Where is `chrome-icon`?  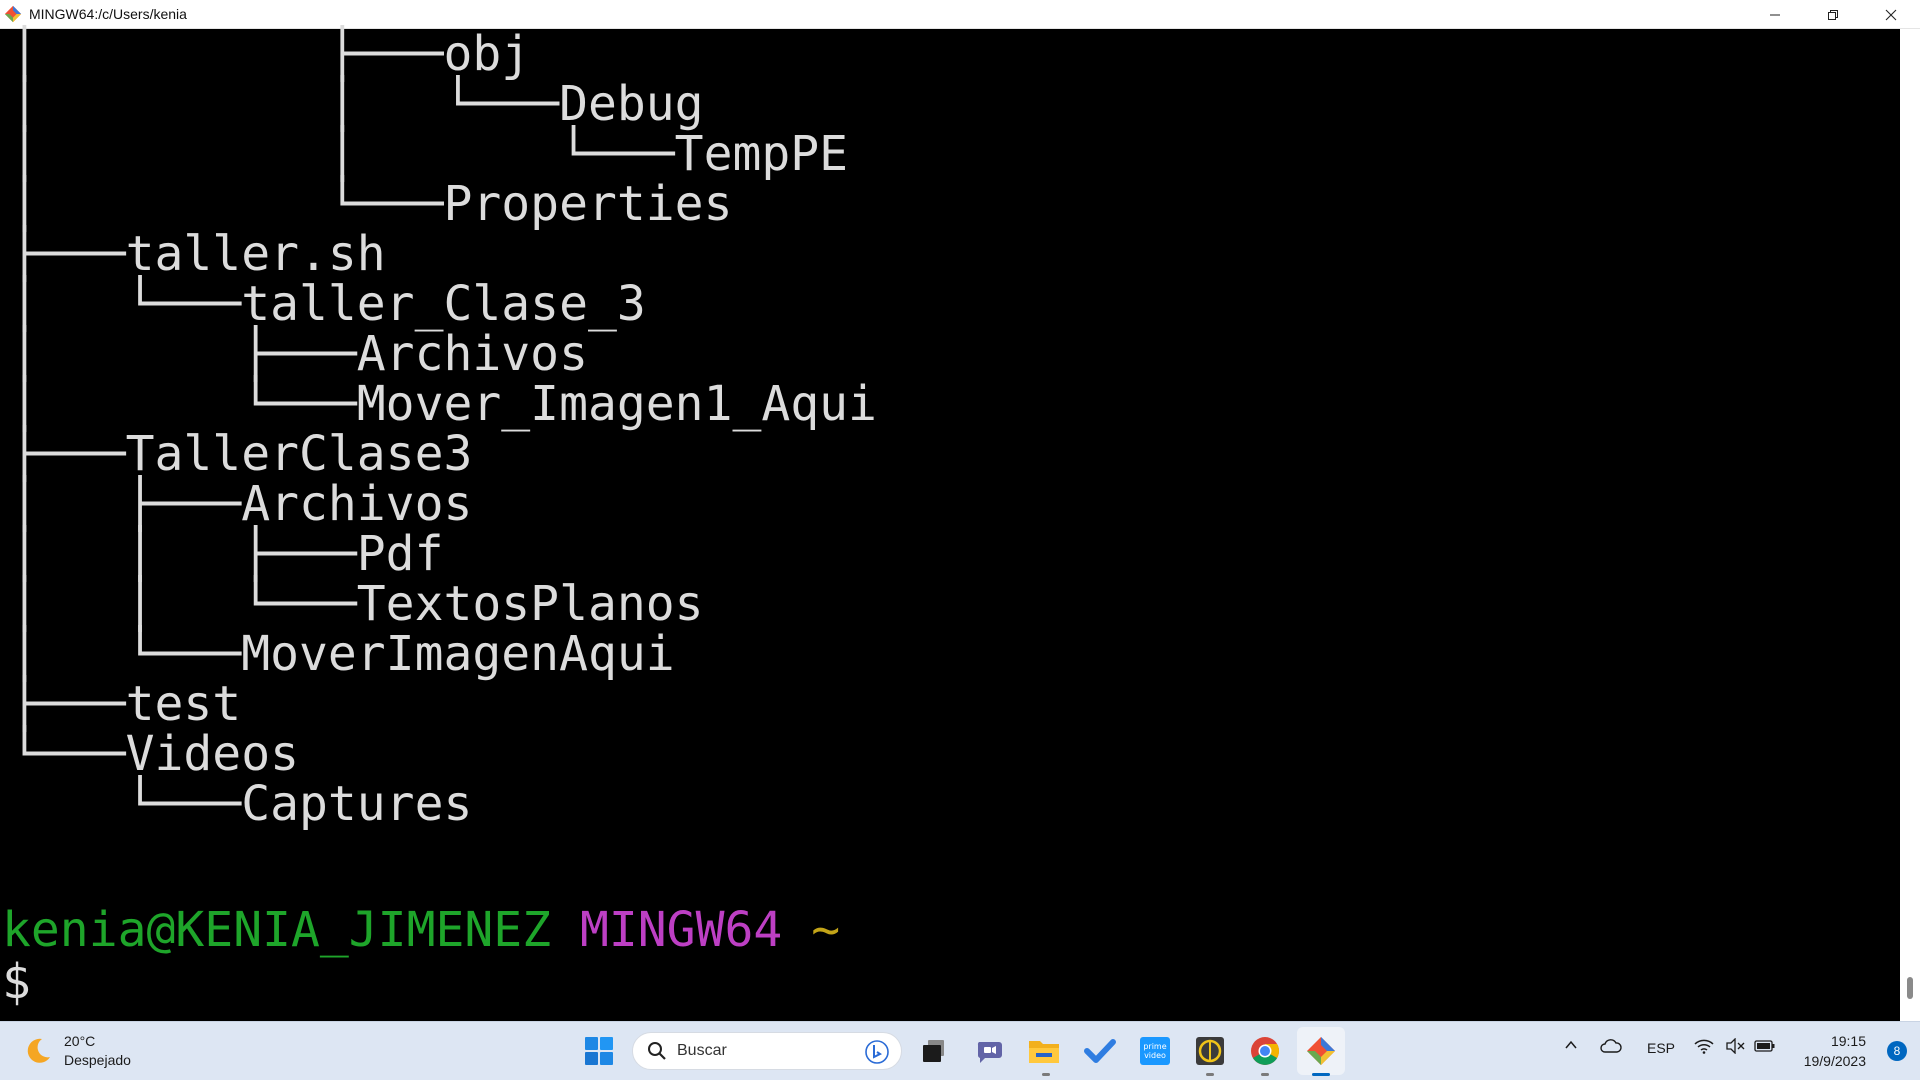 chrome-icon is located at coordinates (1265, 1051).